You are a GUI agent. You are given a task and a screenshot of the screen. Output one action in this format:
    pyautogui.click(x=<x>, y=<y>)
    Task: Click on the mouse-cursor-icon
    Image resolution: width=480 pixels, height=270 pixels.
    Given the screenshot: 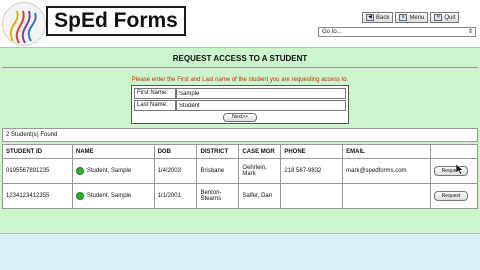 What is the action you would take?
    pyautogui.click(x=460, y=169)
    